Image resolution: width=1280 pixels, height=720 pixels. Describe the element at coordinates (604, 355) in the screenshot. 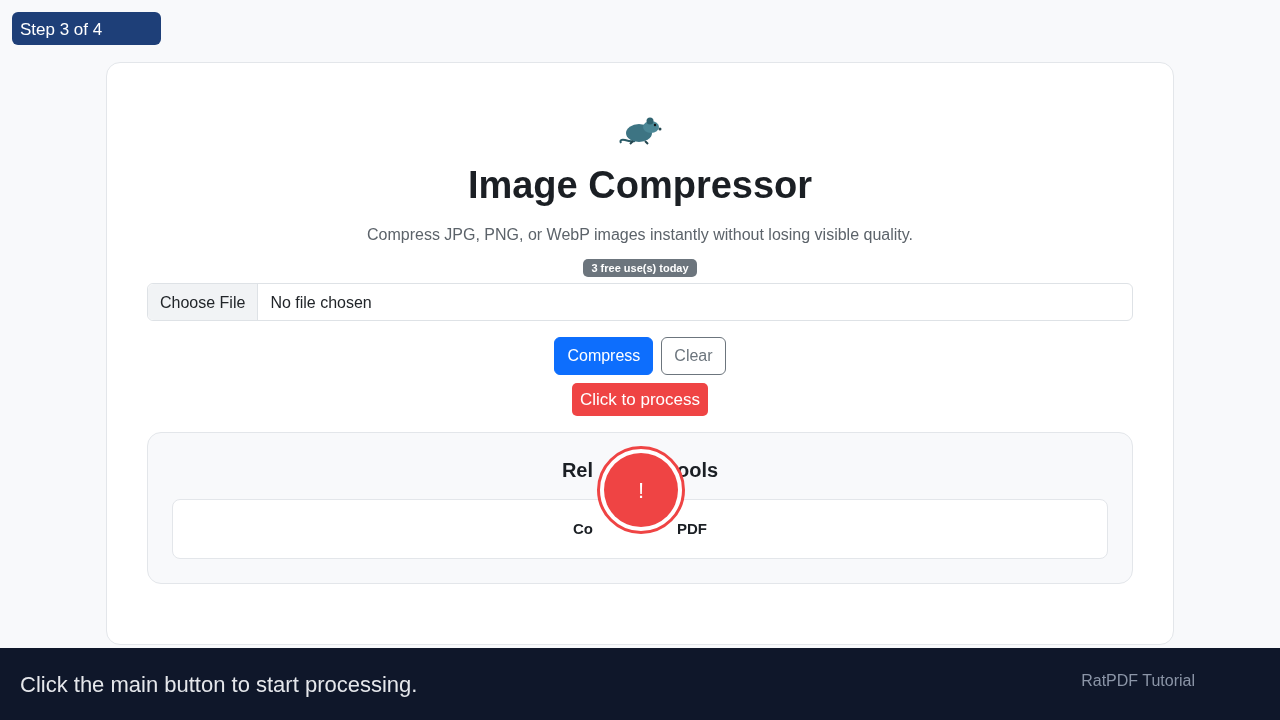

I see `compress-button: Compress` at that location.